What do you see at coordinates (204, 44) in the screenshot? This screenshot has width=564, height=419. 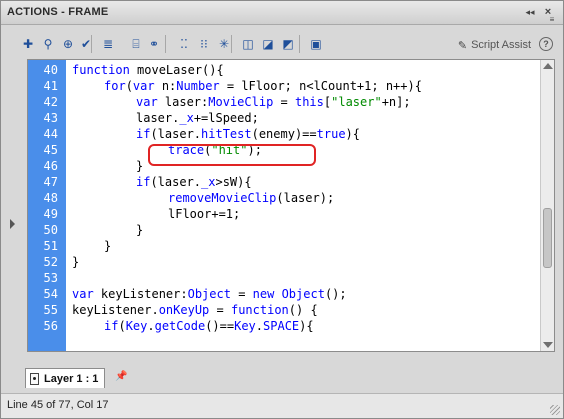 I see `collapse-selection-icon: ⁝⁝` at bounding box center [204, 44].